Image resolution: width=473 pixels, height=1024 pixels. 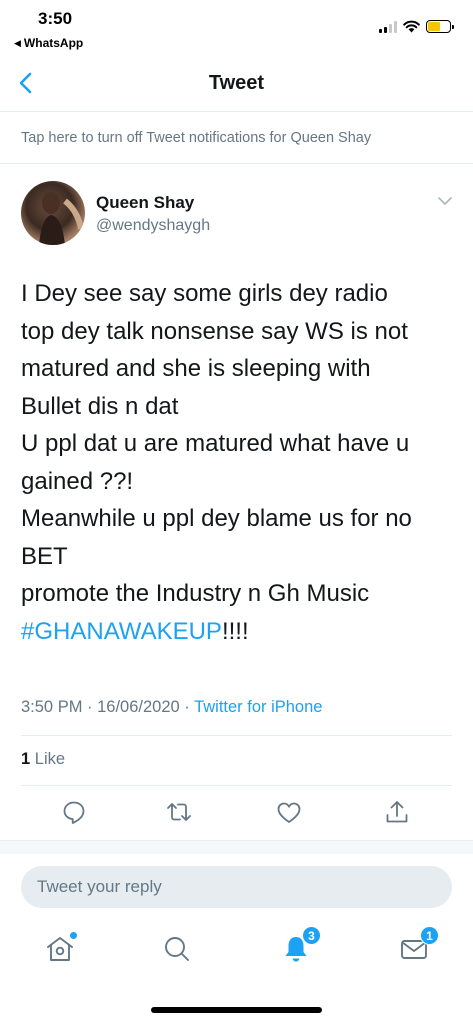 I want to click on share-icon, so click(x=397, y=812).